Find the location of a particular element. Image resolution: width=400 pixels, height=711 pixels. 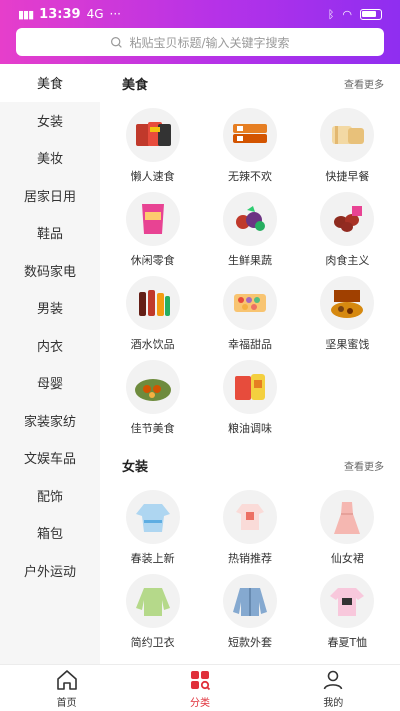

category-item: 春夏T恤 is located at coordinates (347, 610).